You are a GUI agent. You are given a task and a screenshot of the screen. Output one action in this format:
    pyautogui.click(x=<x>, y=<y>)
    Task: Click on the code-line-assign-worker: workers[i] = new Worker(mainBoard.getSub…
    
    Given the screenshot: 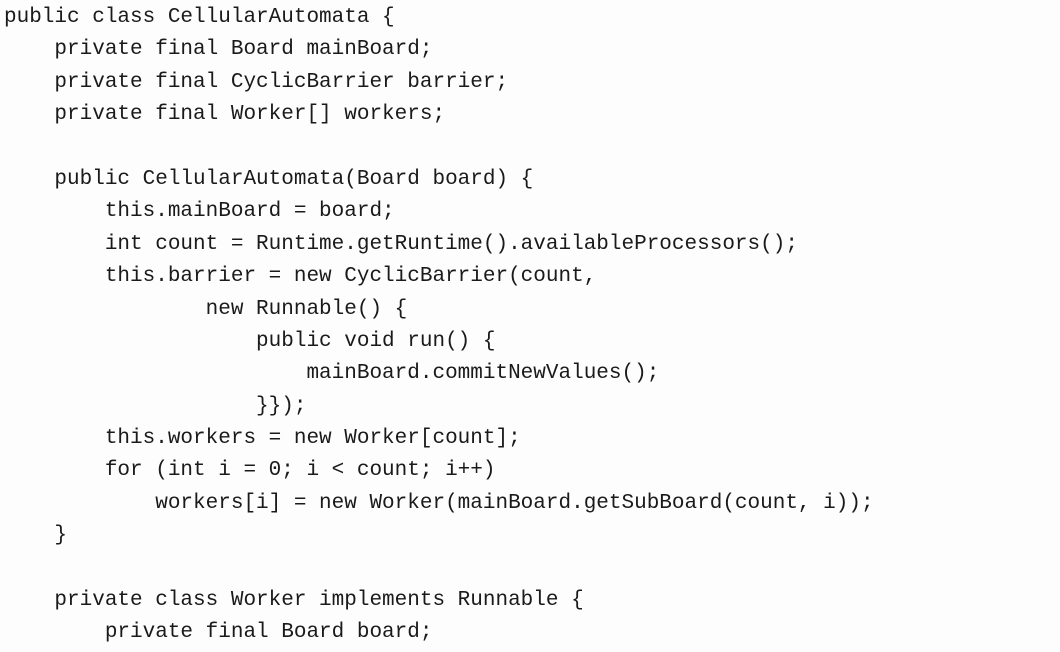 What is the action you would take?
    pyautogui.click(x=439, y=503)
    